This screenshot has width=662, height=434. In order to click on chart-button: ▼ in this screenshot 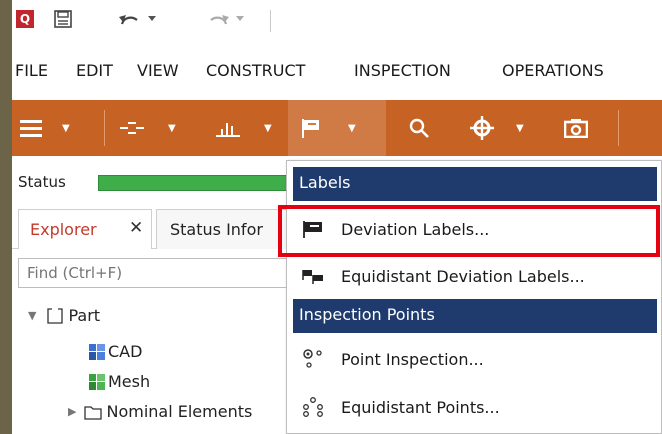, I will do `click(251, 128)`.